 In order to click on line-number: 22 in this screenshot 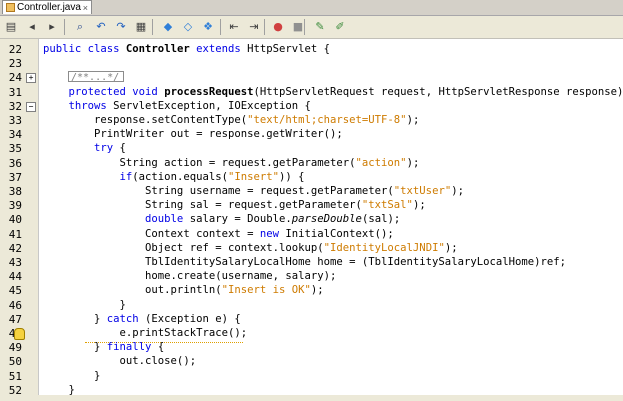, I will do `click(15, 49)`.